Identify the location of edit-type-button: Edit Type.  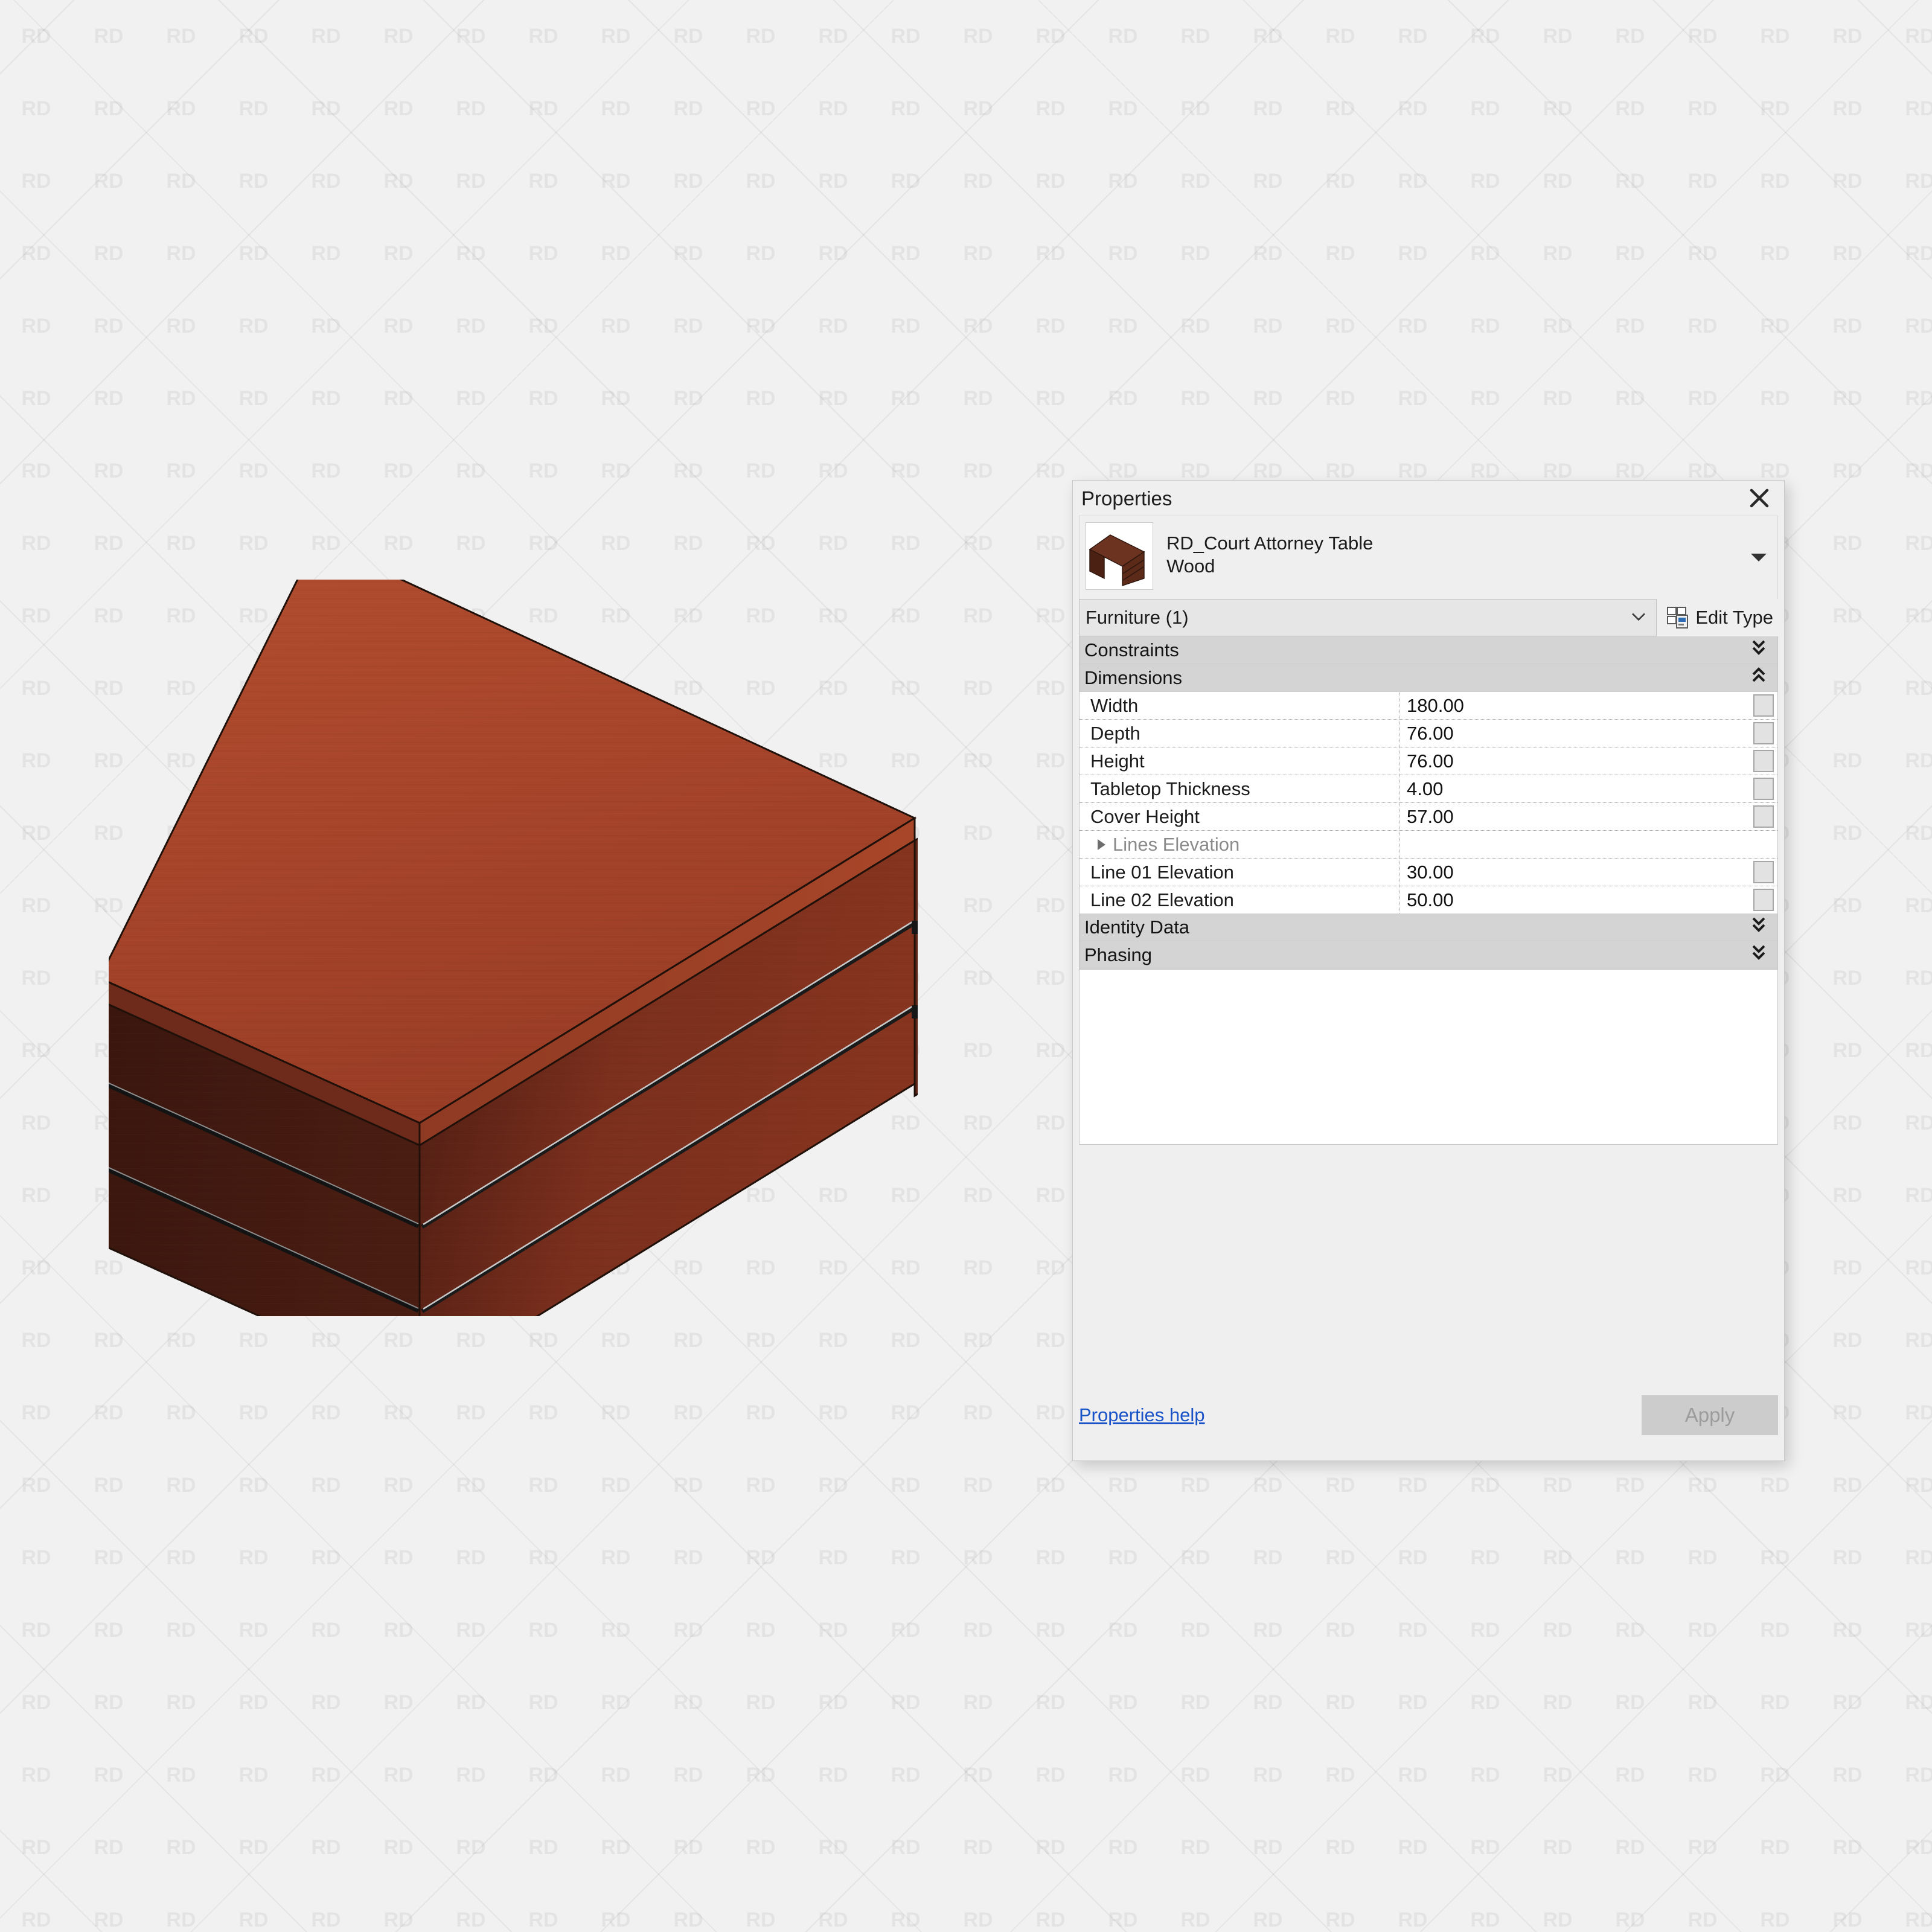
(1718, 618).